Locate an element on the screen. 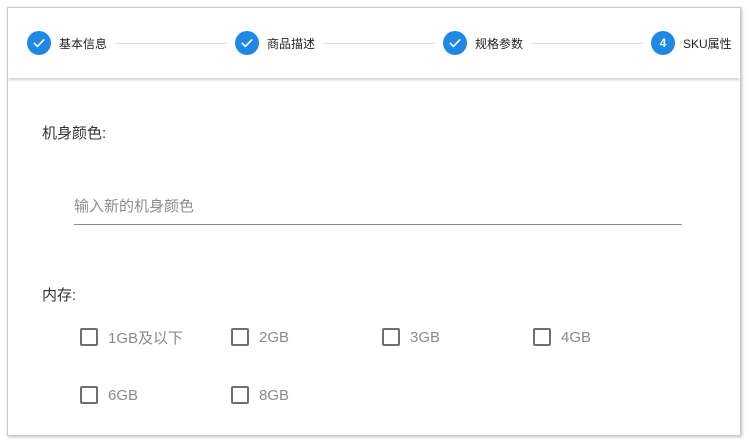 This screenshot has height=448, width=752. memory-option-2gb: 2GB is located at coordinates (260, 337).